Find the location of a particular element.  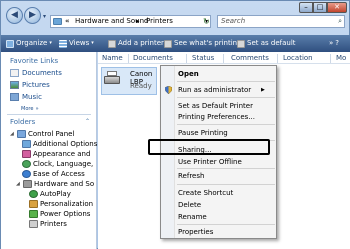

breadcrumb-printers: Printers is located at coordinates (159, 21).